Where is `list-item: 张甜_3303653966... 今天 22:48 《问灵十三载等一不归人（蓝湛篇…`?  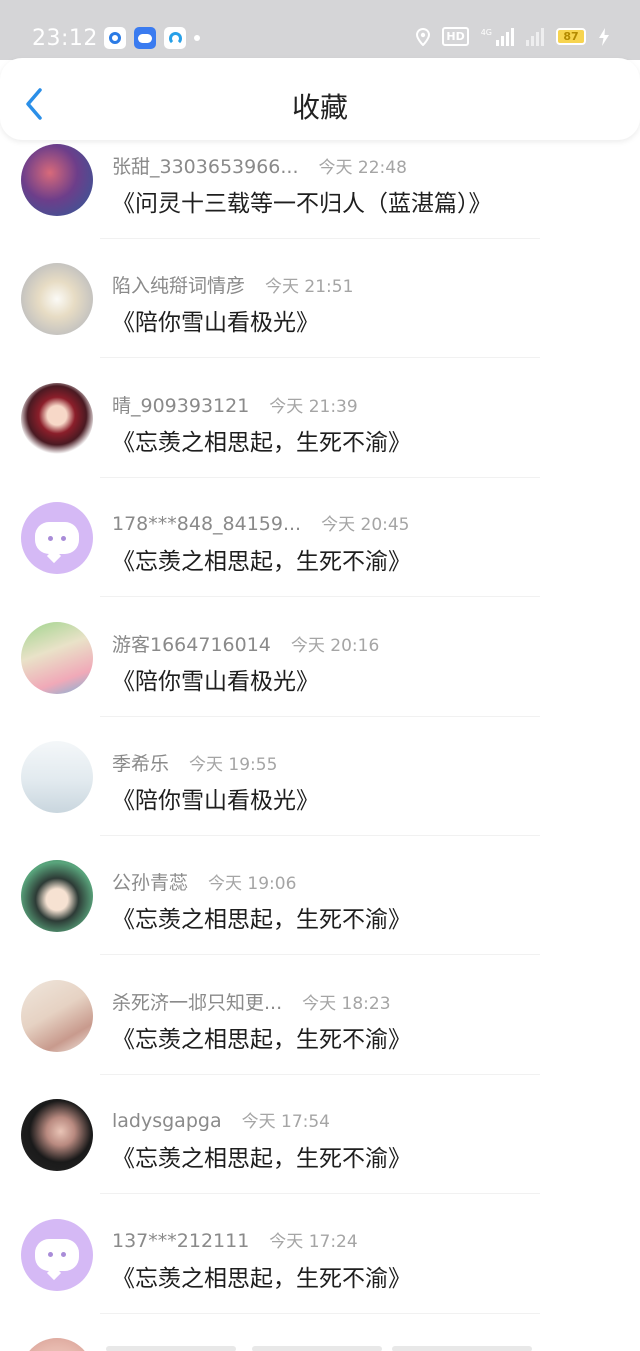
list-item: 张甜_3303653966... 今天 22:48 《问灵十三载等一不归人（蓝湛篇… is located at coordinates (320, 179).